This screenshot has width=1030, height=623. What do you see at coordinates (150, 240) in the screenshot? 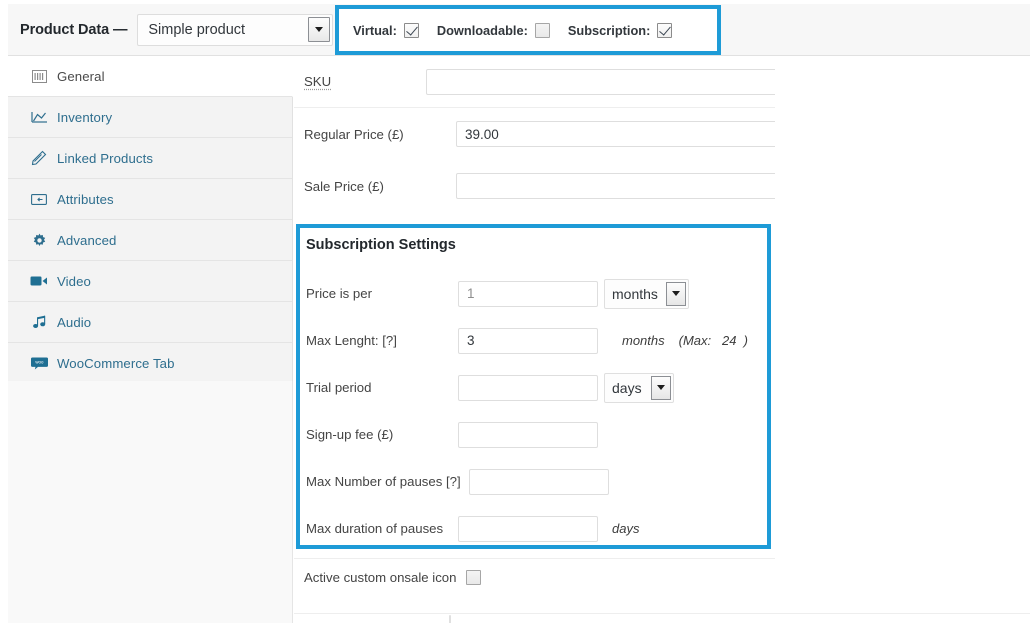
I see `sidebar-item-advanced: Advanced` at bounding box center [150, 240].